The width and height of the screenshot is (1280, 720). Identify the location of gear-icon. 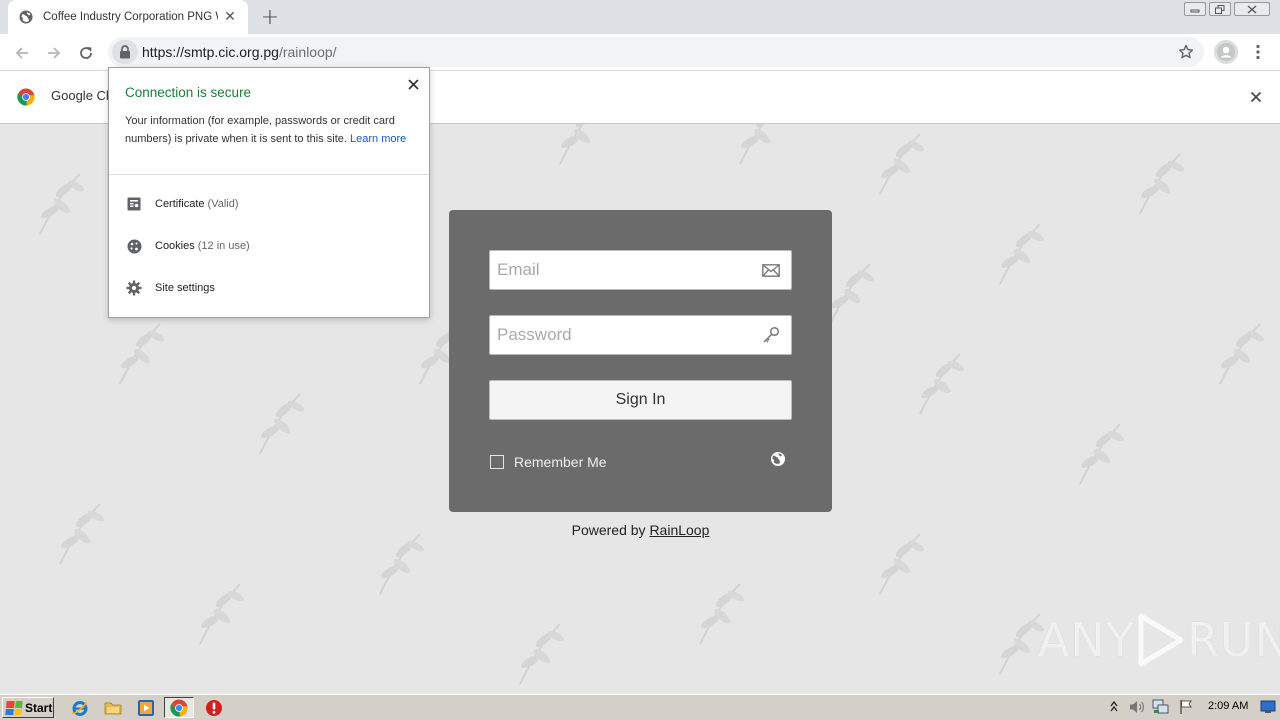
(134, 288).